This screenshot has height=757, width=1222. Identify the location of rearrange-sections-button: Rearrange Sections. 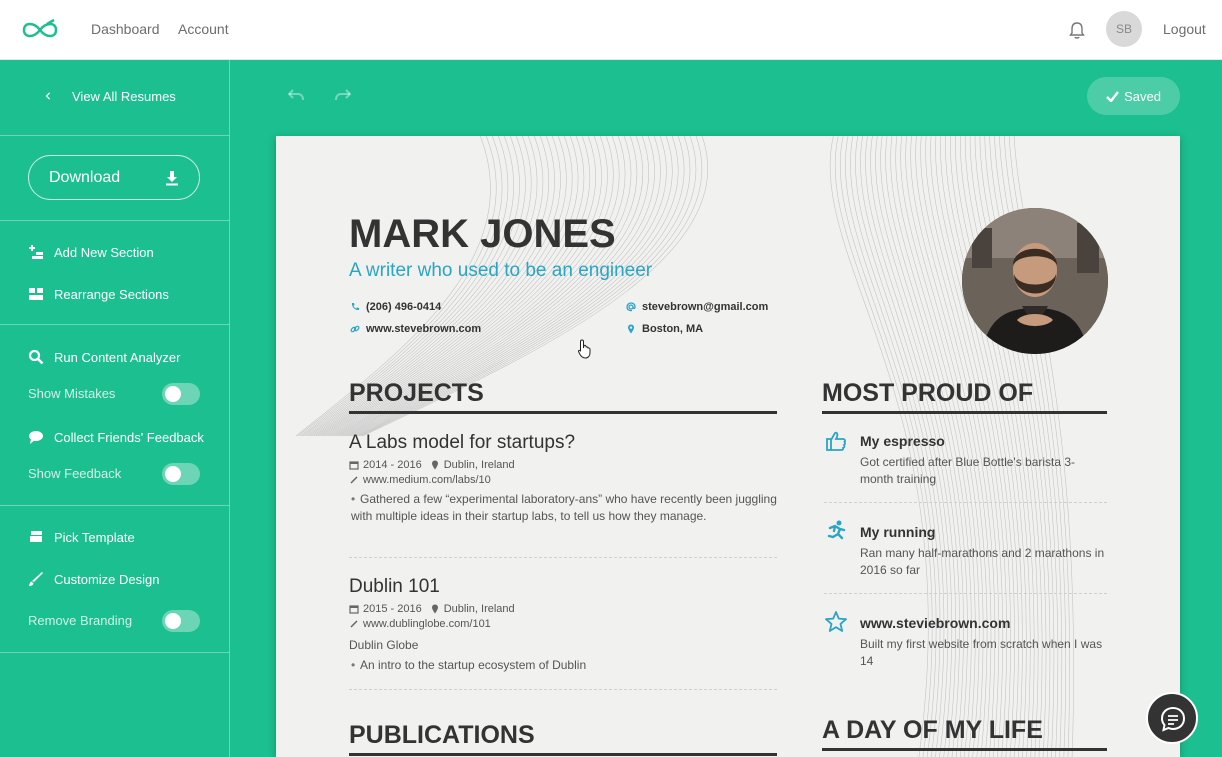
(98, 294).